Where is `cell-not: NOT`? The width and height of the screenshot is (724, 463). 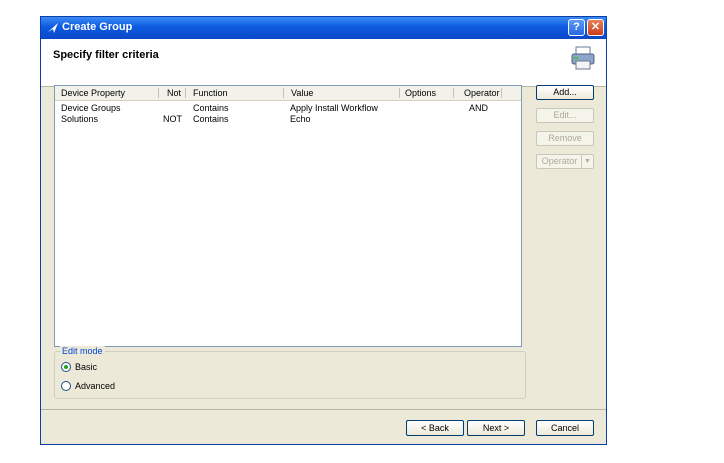 cell-not: NOT is located at coordinates (172, 119).